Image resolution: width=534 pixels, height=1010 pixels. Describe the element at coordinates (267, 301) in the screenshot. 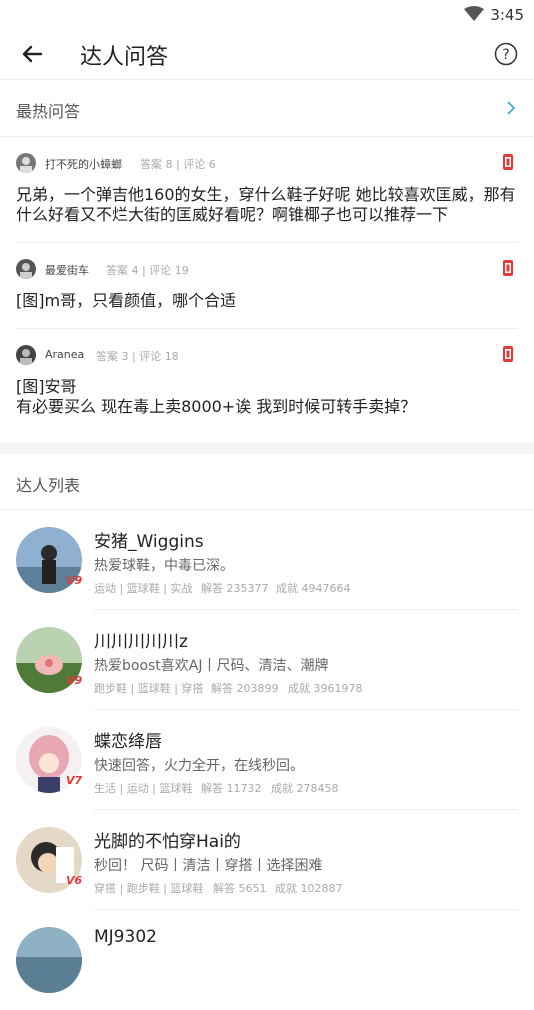

I see `question-text: [图]m哥，只看颜值，哪个合适` at that location.